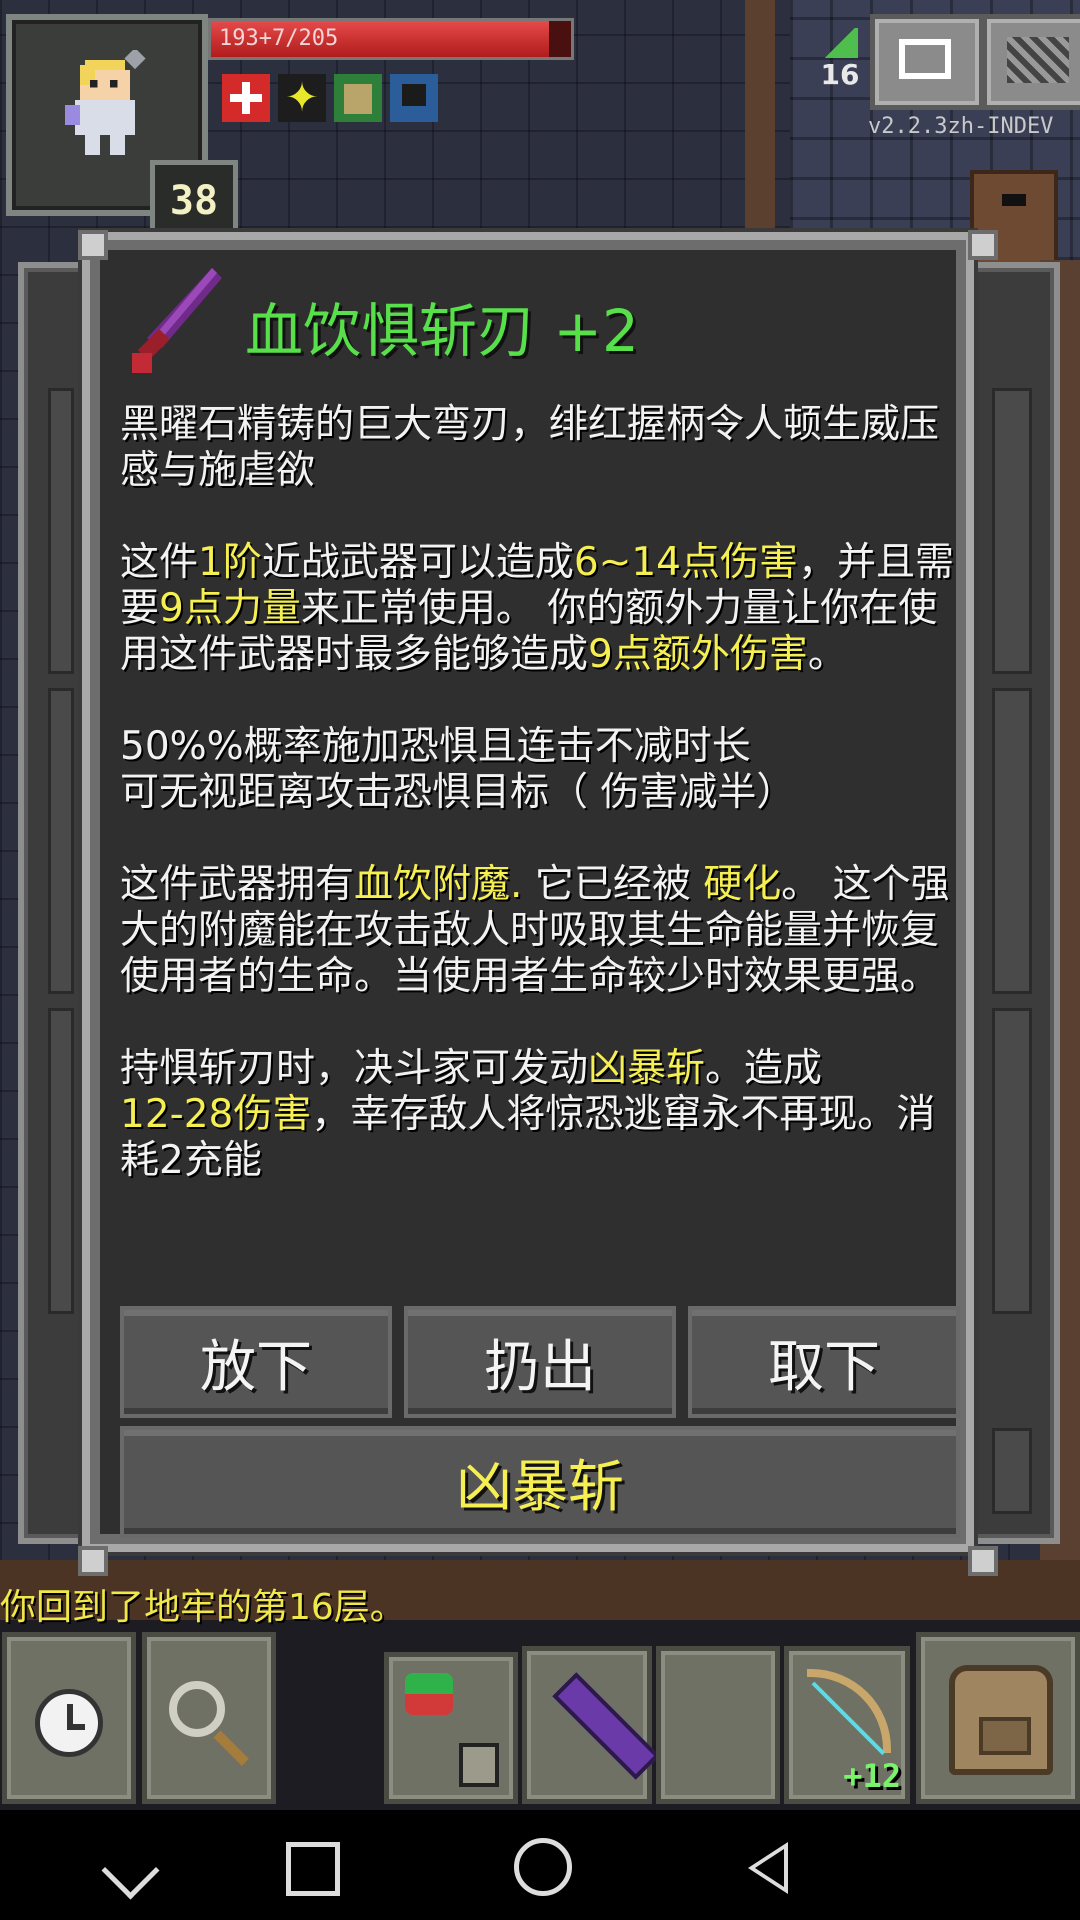 Image resolution: width=1080 pixels, height=1920 pixels. What do you see at coordinates (429, 1694) in the screenshot?
I see `swap-icon` at bounding box center [429, 1694].